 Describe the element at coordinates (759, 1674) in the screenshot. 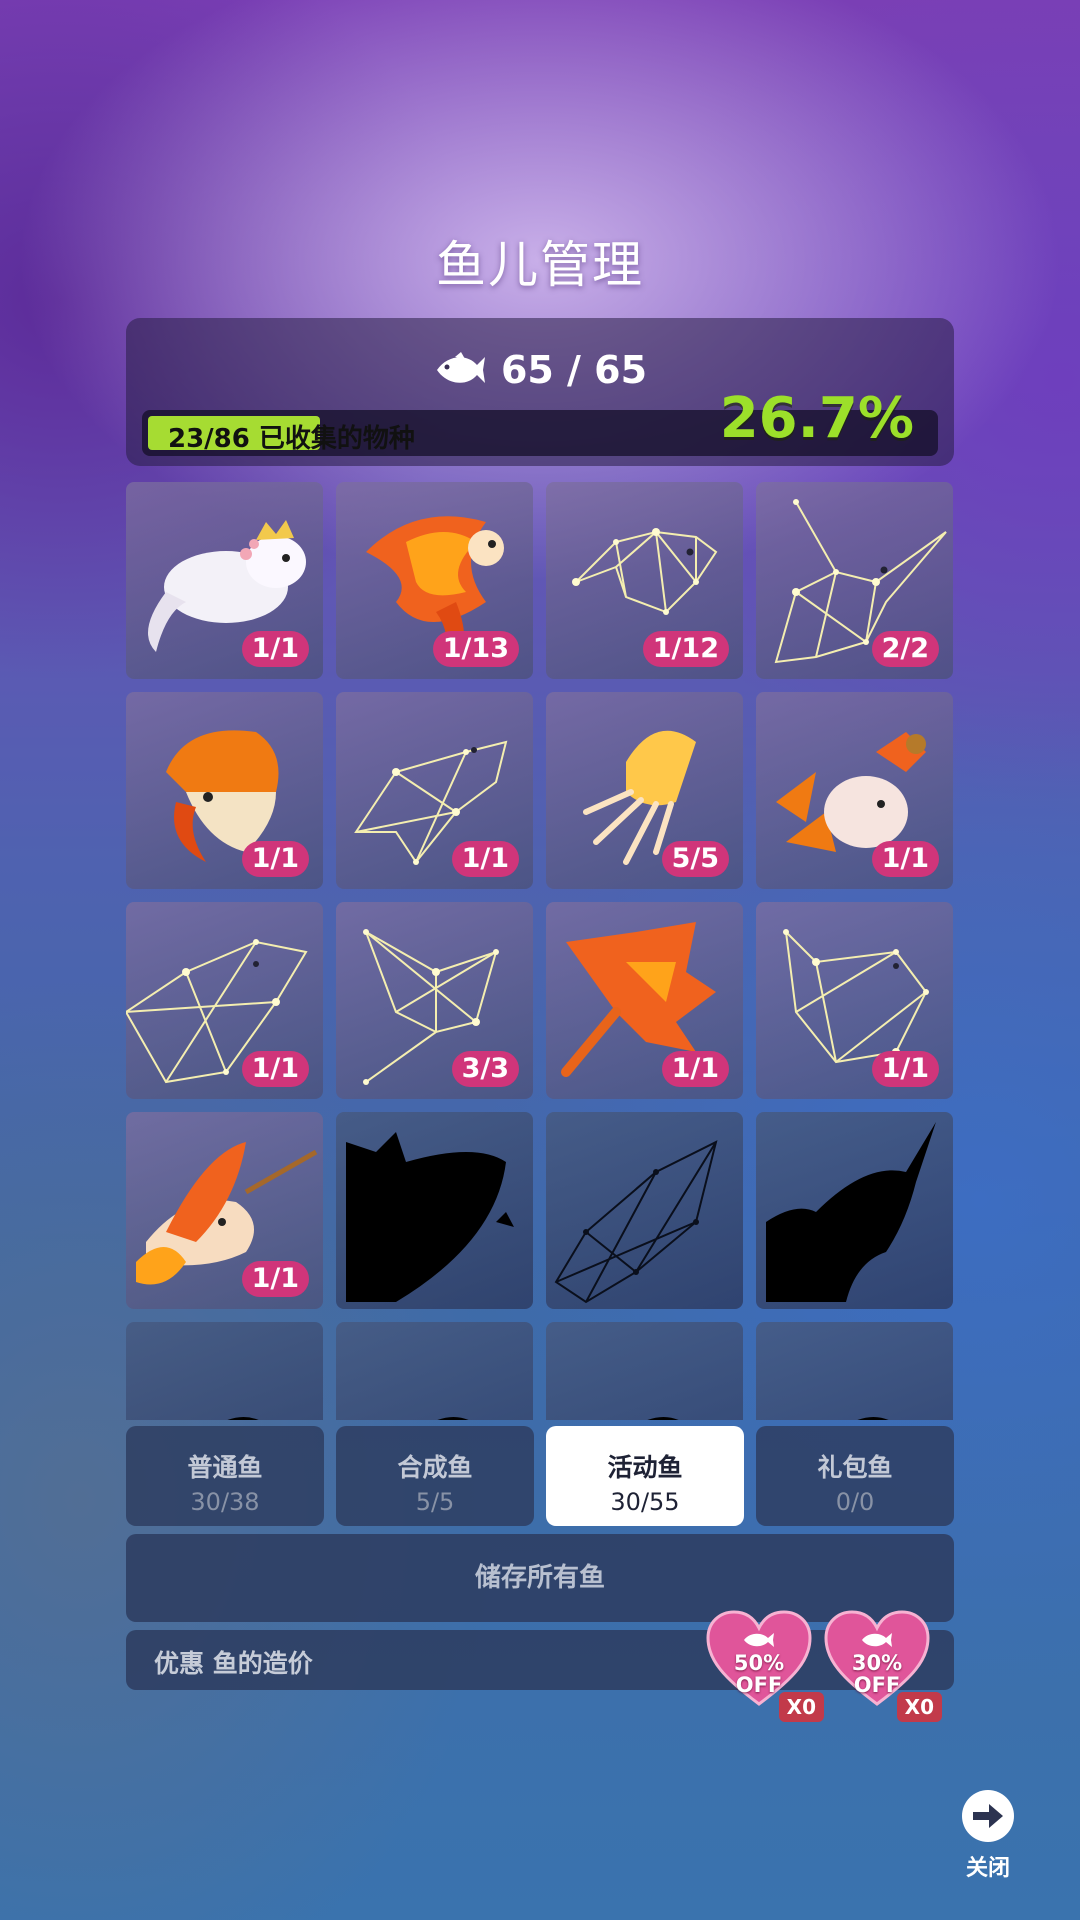

I see `coupon-percent: 50% OFF` at that location.